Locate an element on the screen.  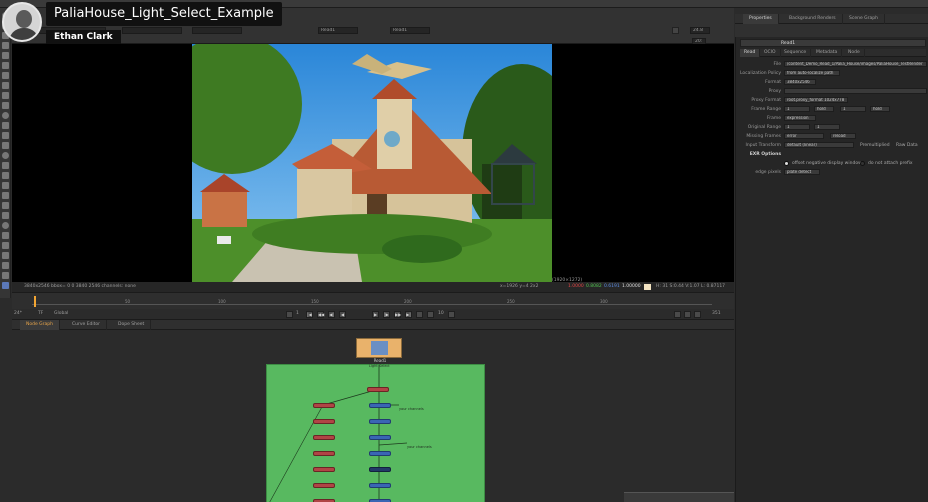
premultiplied-checkbox: Premultiplied is located at coordinates (875, 145).